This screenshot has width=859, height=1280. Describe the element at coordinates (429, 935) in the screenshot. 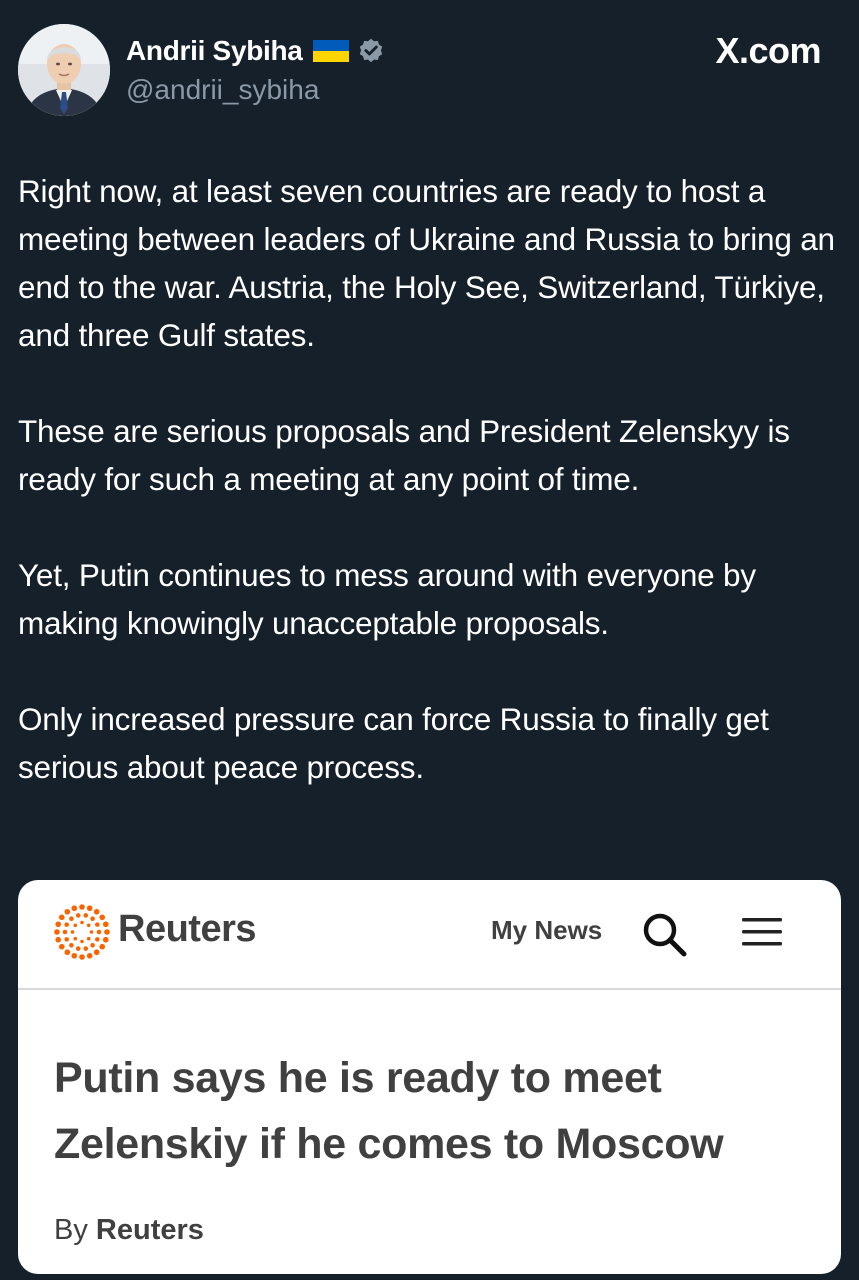

I see `reuters-nav-bar: Reuters My News` at that location.